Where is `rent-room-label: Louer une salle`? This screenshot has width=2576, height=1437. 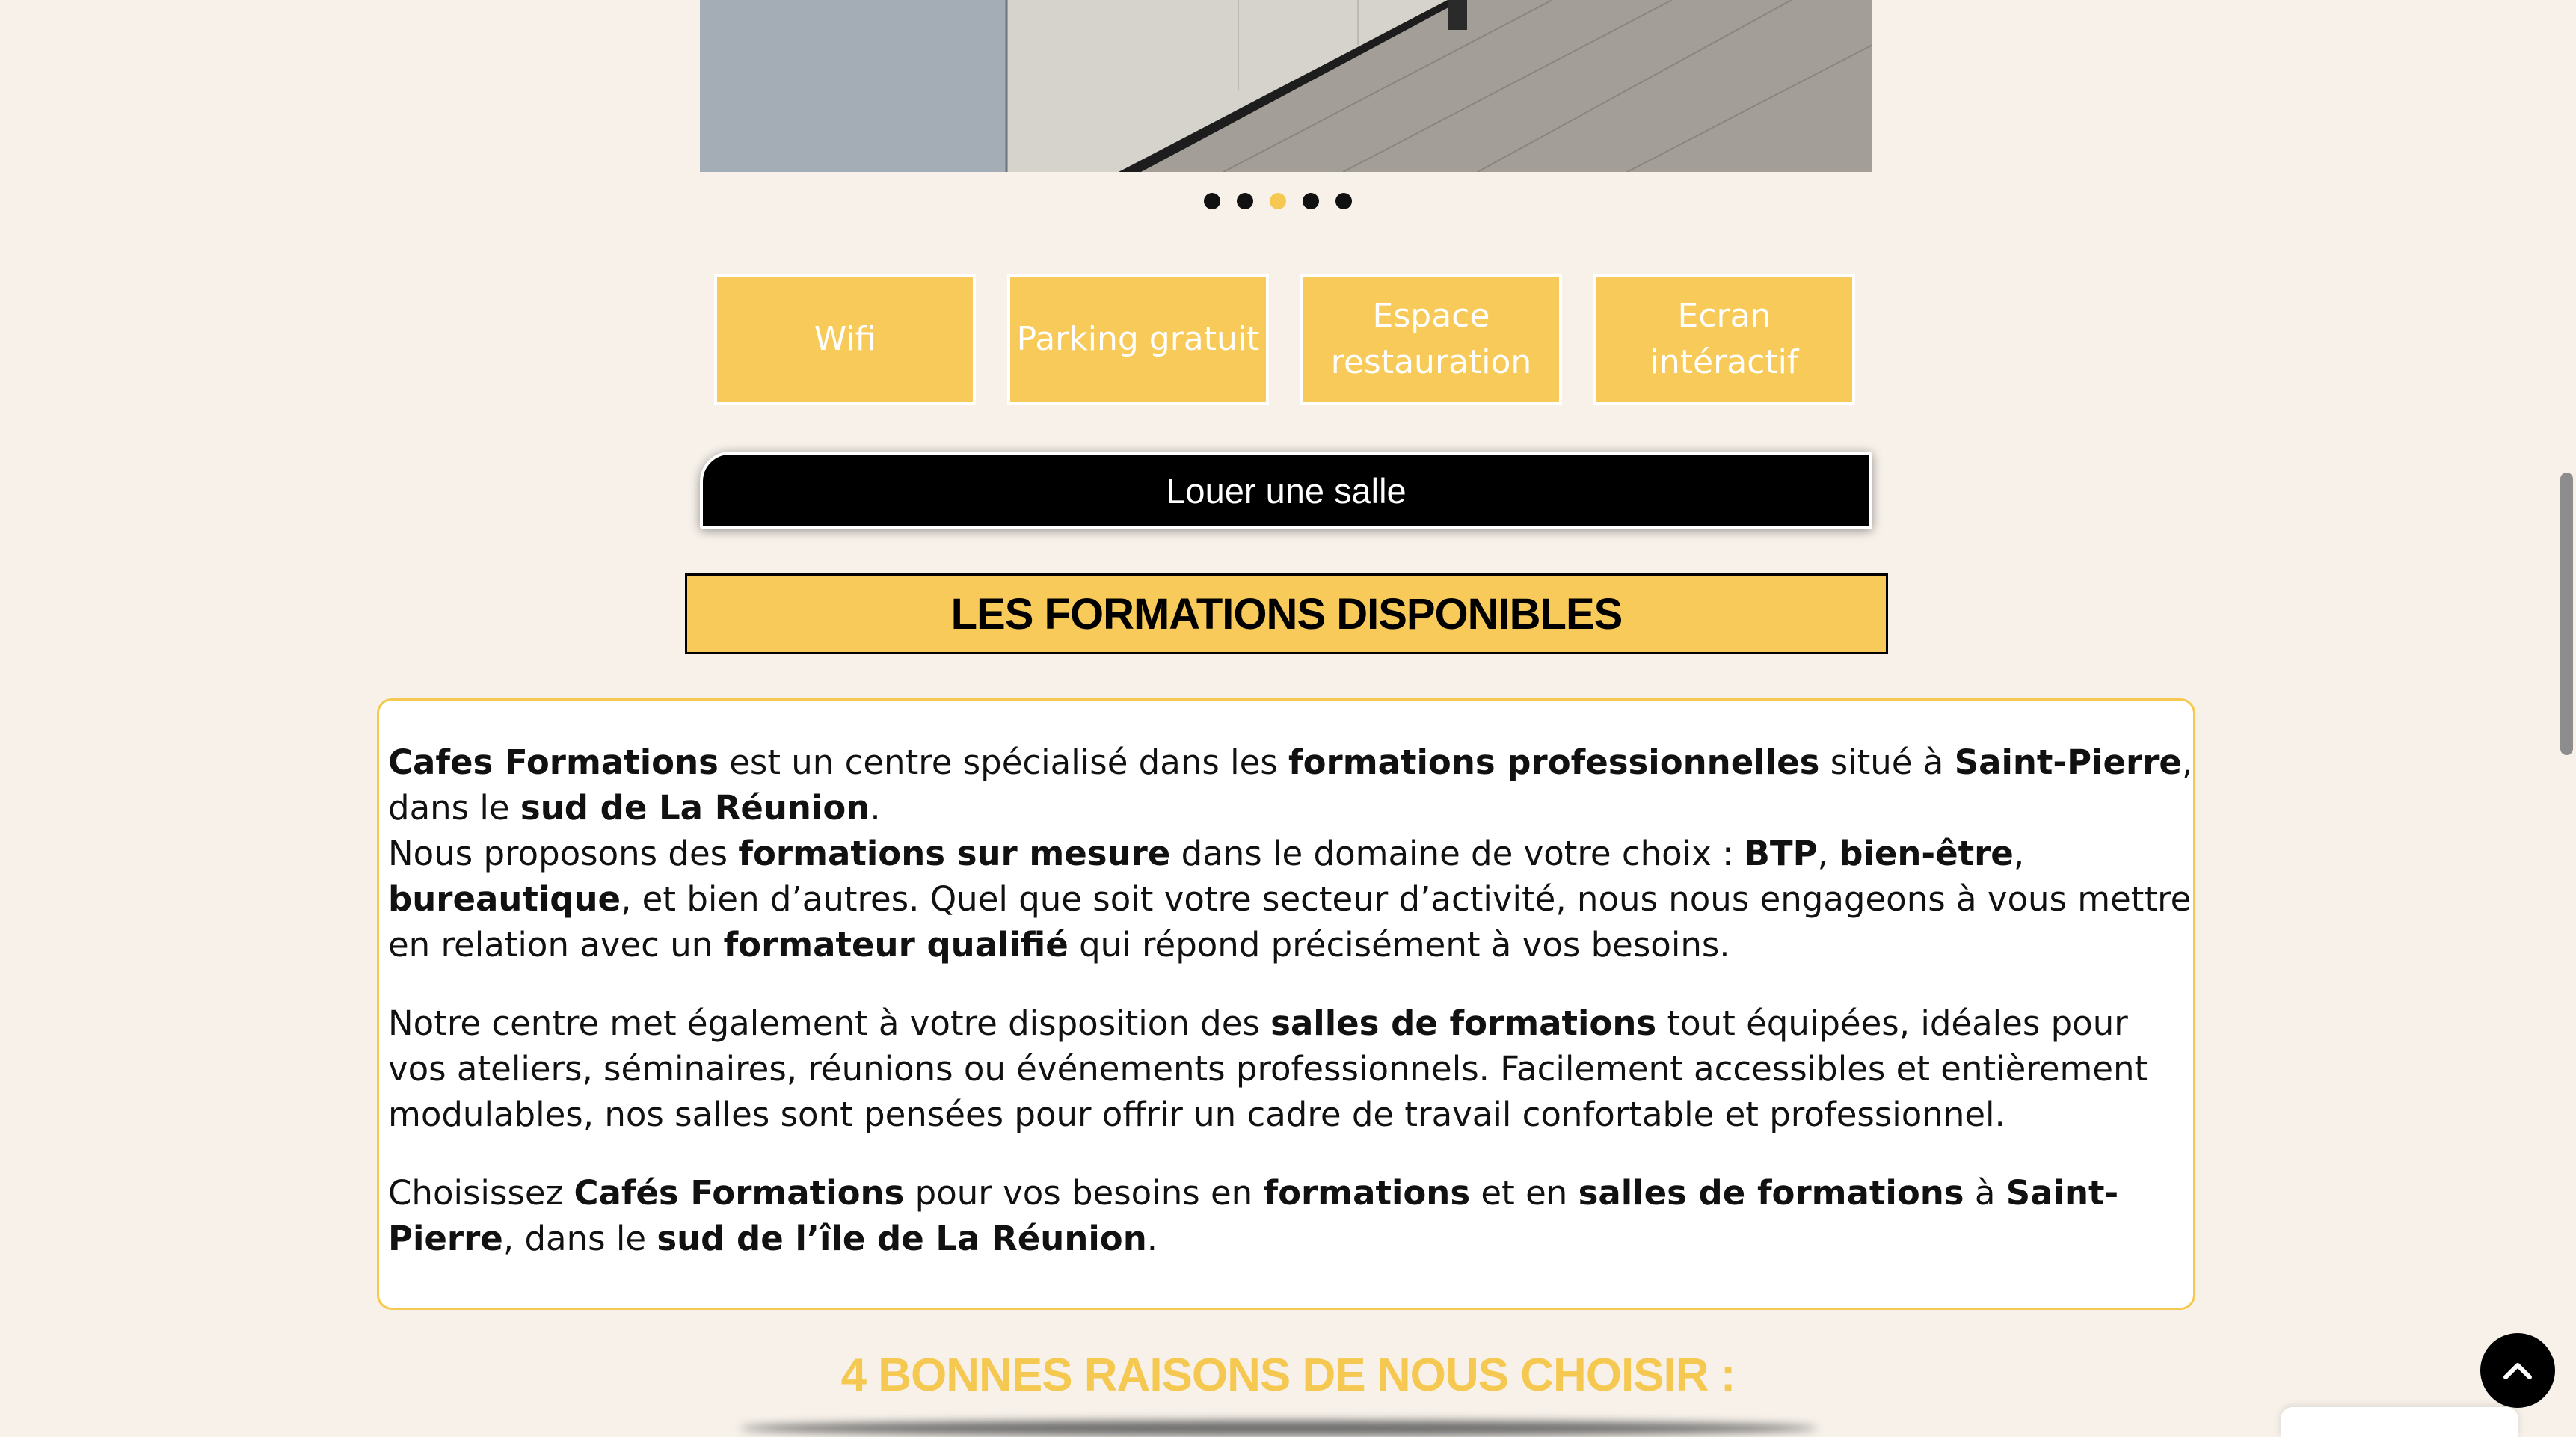 rent-room-label: Louer une salle is located at coordinates (1286, 490).